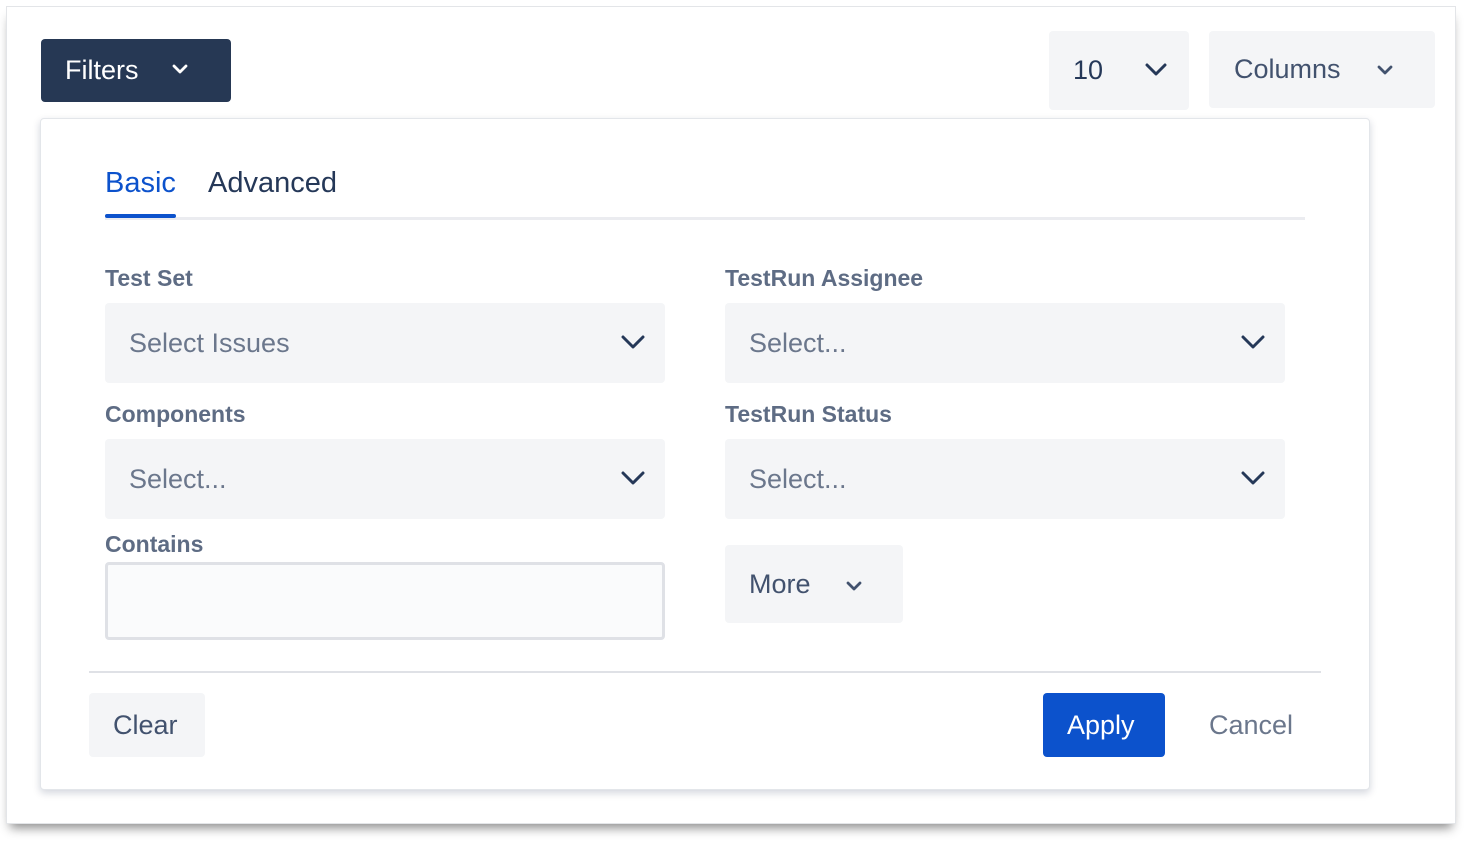 The image size is (1468, 853). I want to click on filters-button-label: Filters, so click(102, 70).